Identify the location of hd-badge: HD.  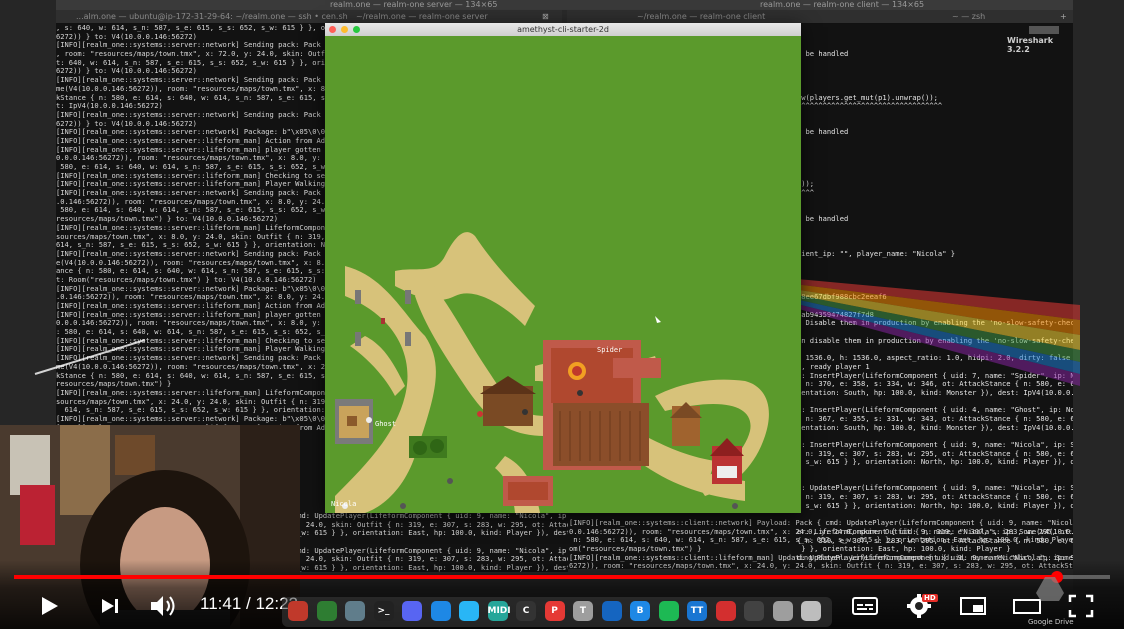
(930, 598).